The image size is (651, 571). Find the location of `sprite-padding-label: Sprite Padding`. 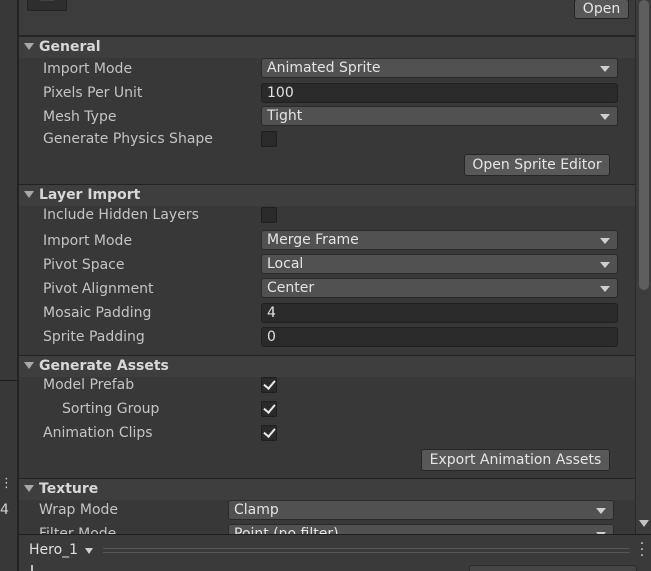

sprite-padding-label: Sprite Padding is located at coordinates (94, 337).